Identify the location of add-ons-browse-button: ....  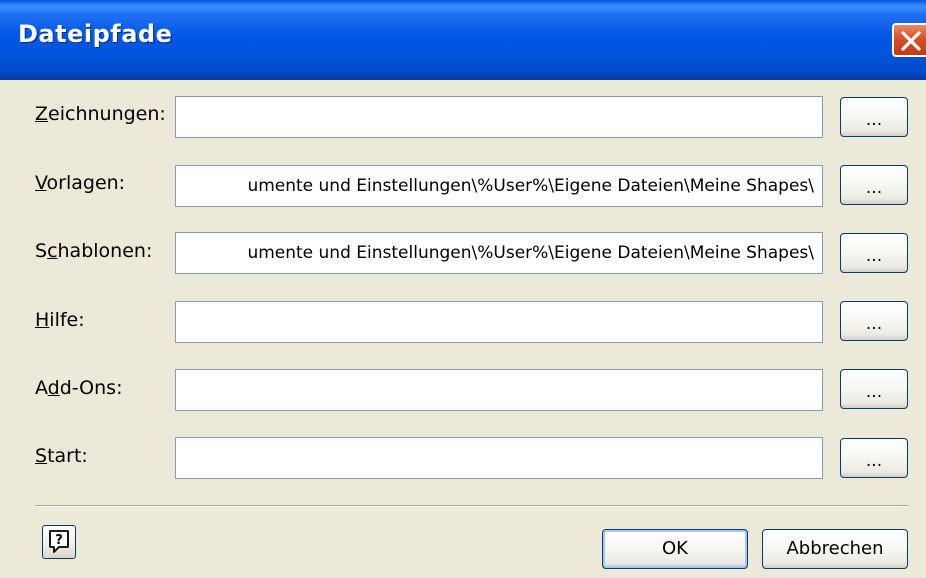
(874, 389).